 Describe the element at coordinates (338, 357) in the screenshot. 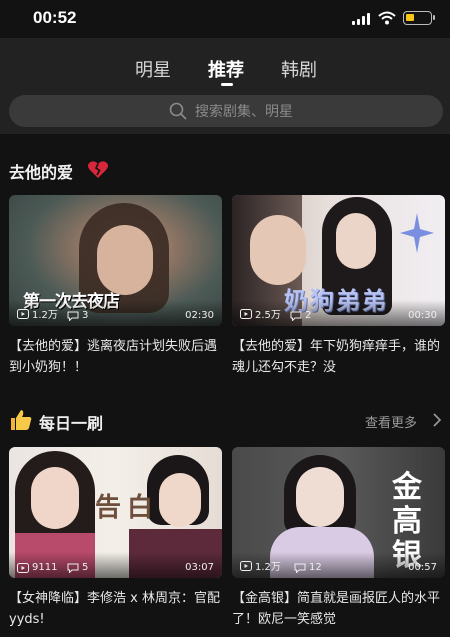

I see `video-title: 【去他的爱】年下奶狗痒痒手，谁的魂儿还勾不走？没` at that location.